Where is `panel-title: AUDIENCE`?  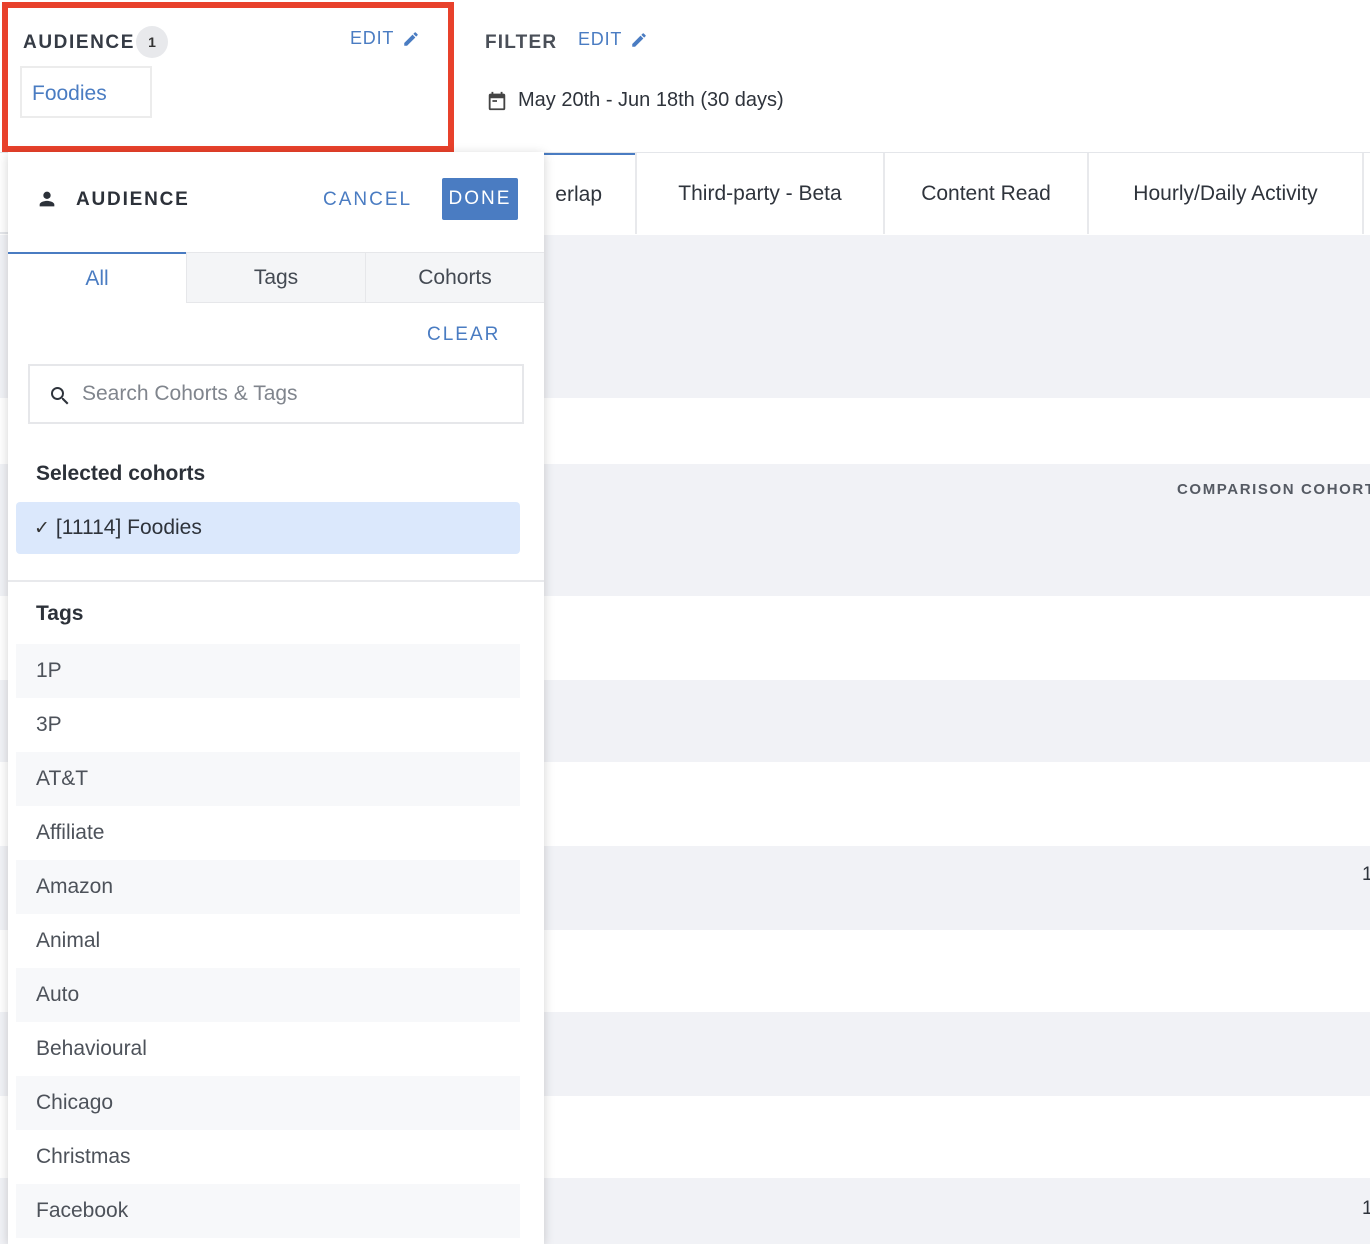
panel-title: AUDIENCE is located at coordinates (133, 199).